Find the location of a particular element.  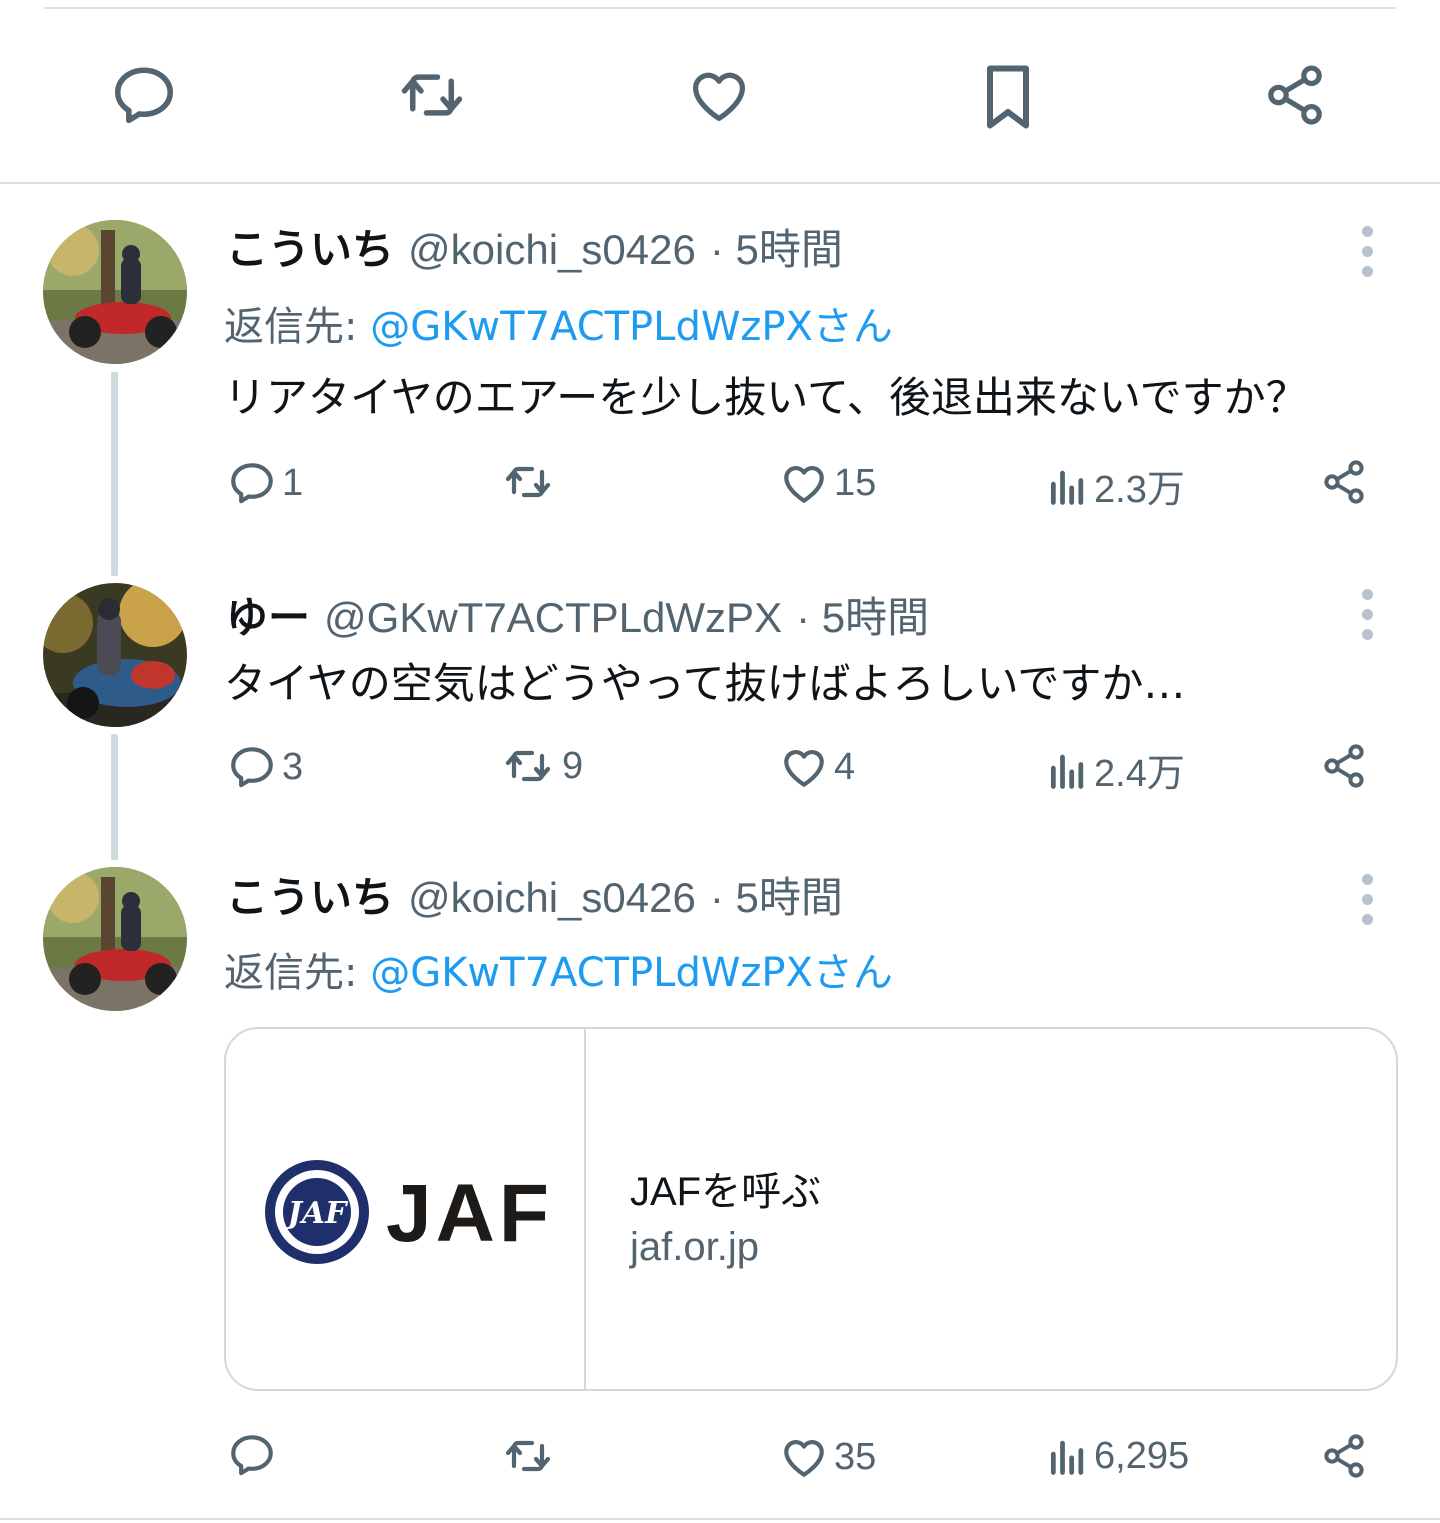

tweet-header: ゆー @GKwT7ACTPLdWzPX · 5時間 is located at coordinates (577, 614).